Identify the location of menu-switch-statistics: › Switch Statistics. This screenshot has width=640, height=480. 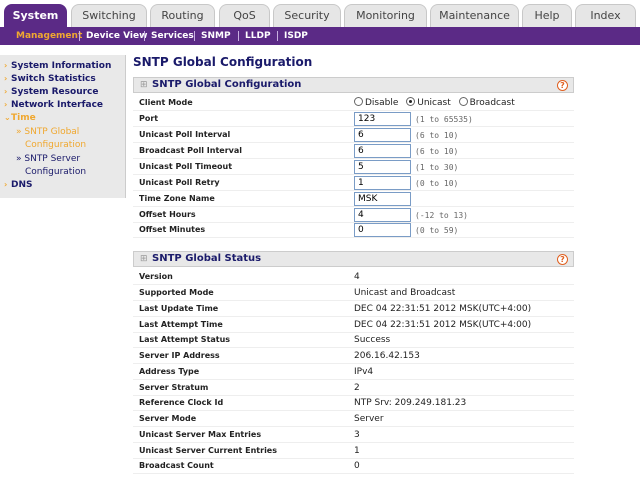
(48, 79).